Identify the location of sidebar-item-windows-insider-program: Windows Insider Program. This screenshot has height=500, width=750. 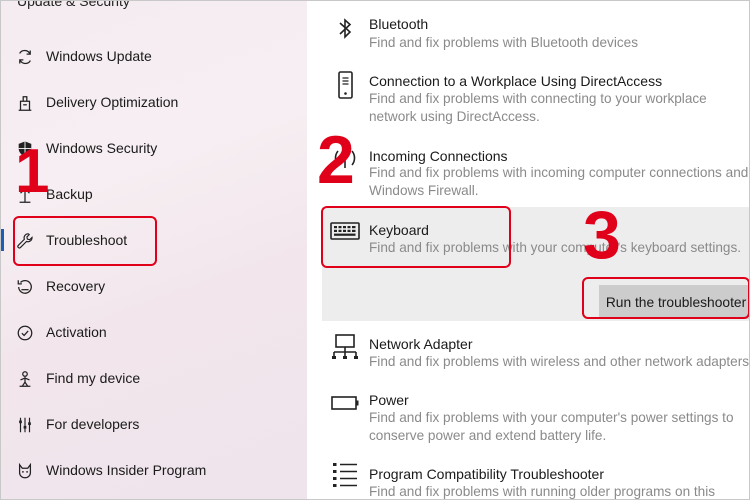
(151, 470).